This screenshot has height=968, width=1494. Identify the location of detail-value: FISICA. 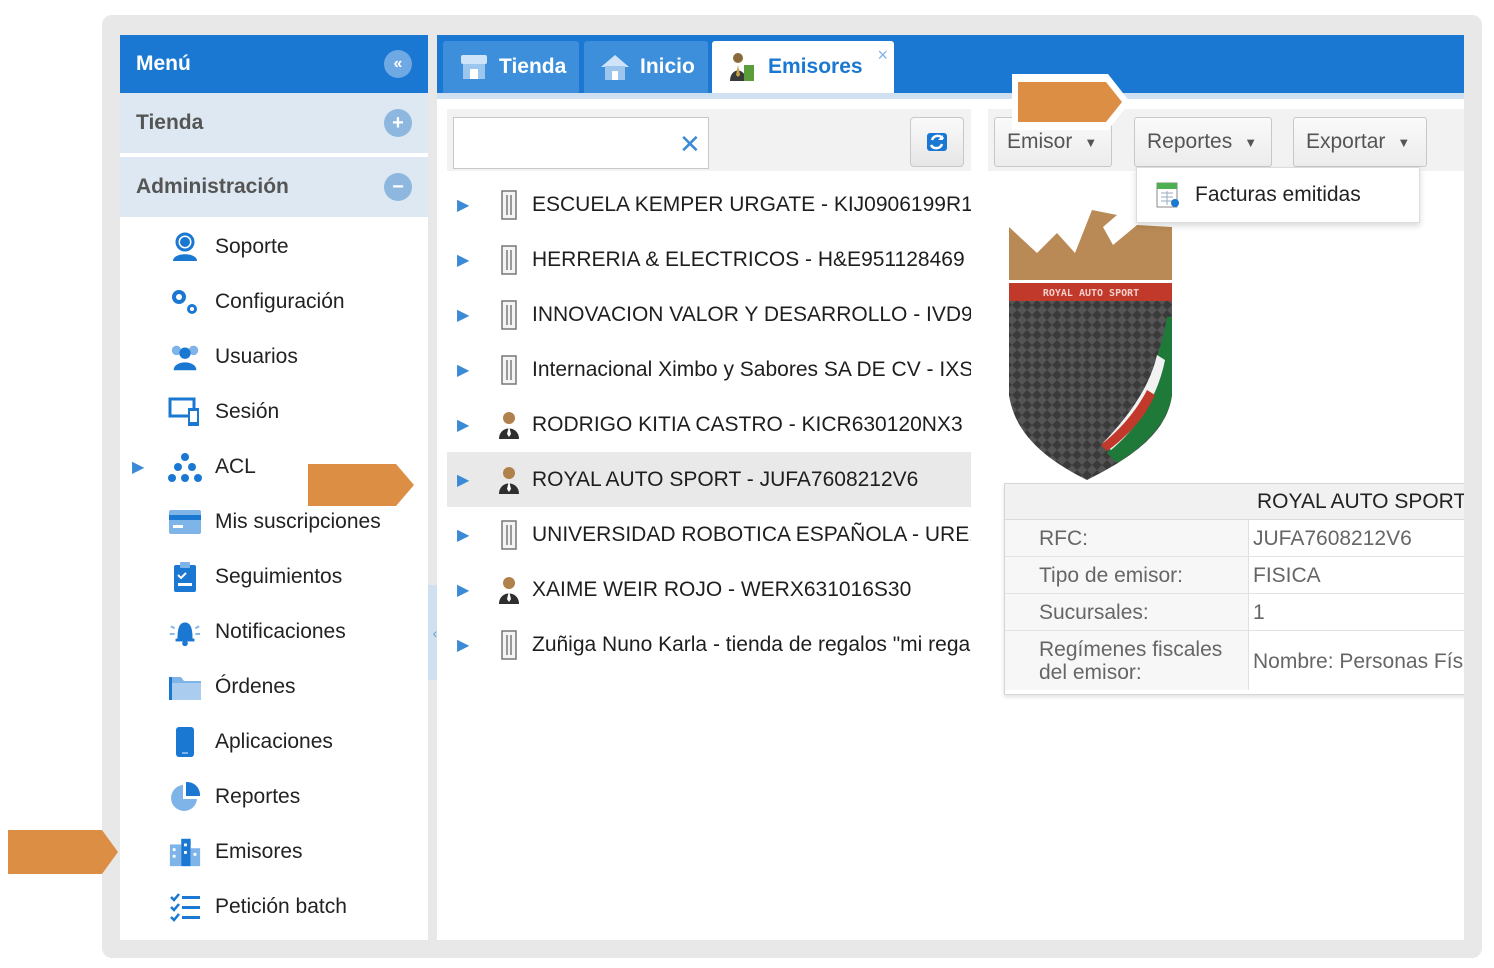
(1287, 575).